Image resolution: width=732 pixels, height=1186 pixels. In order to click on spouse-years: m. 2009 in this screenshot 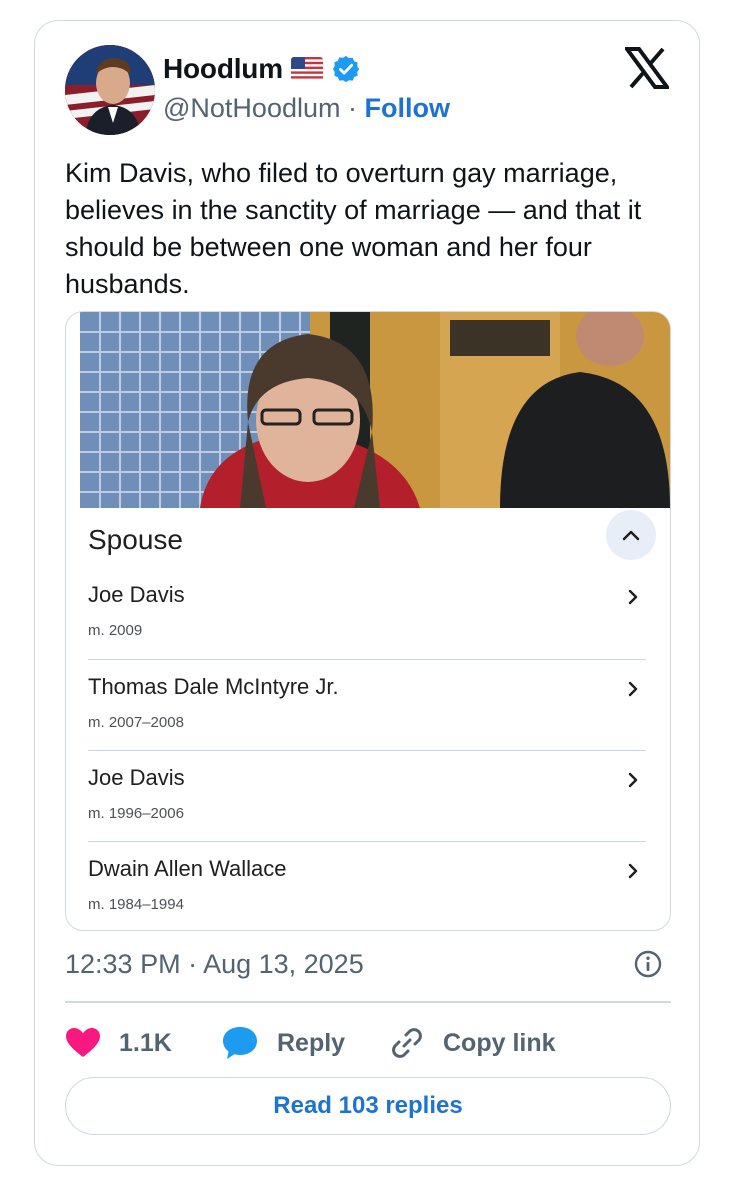, I will do `click(115, 630)`.